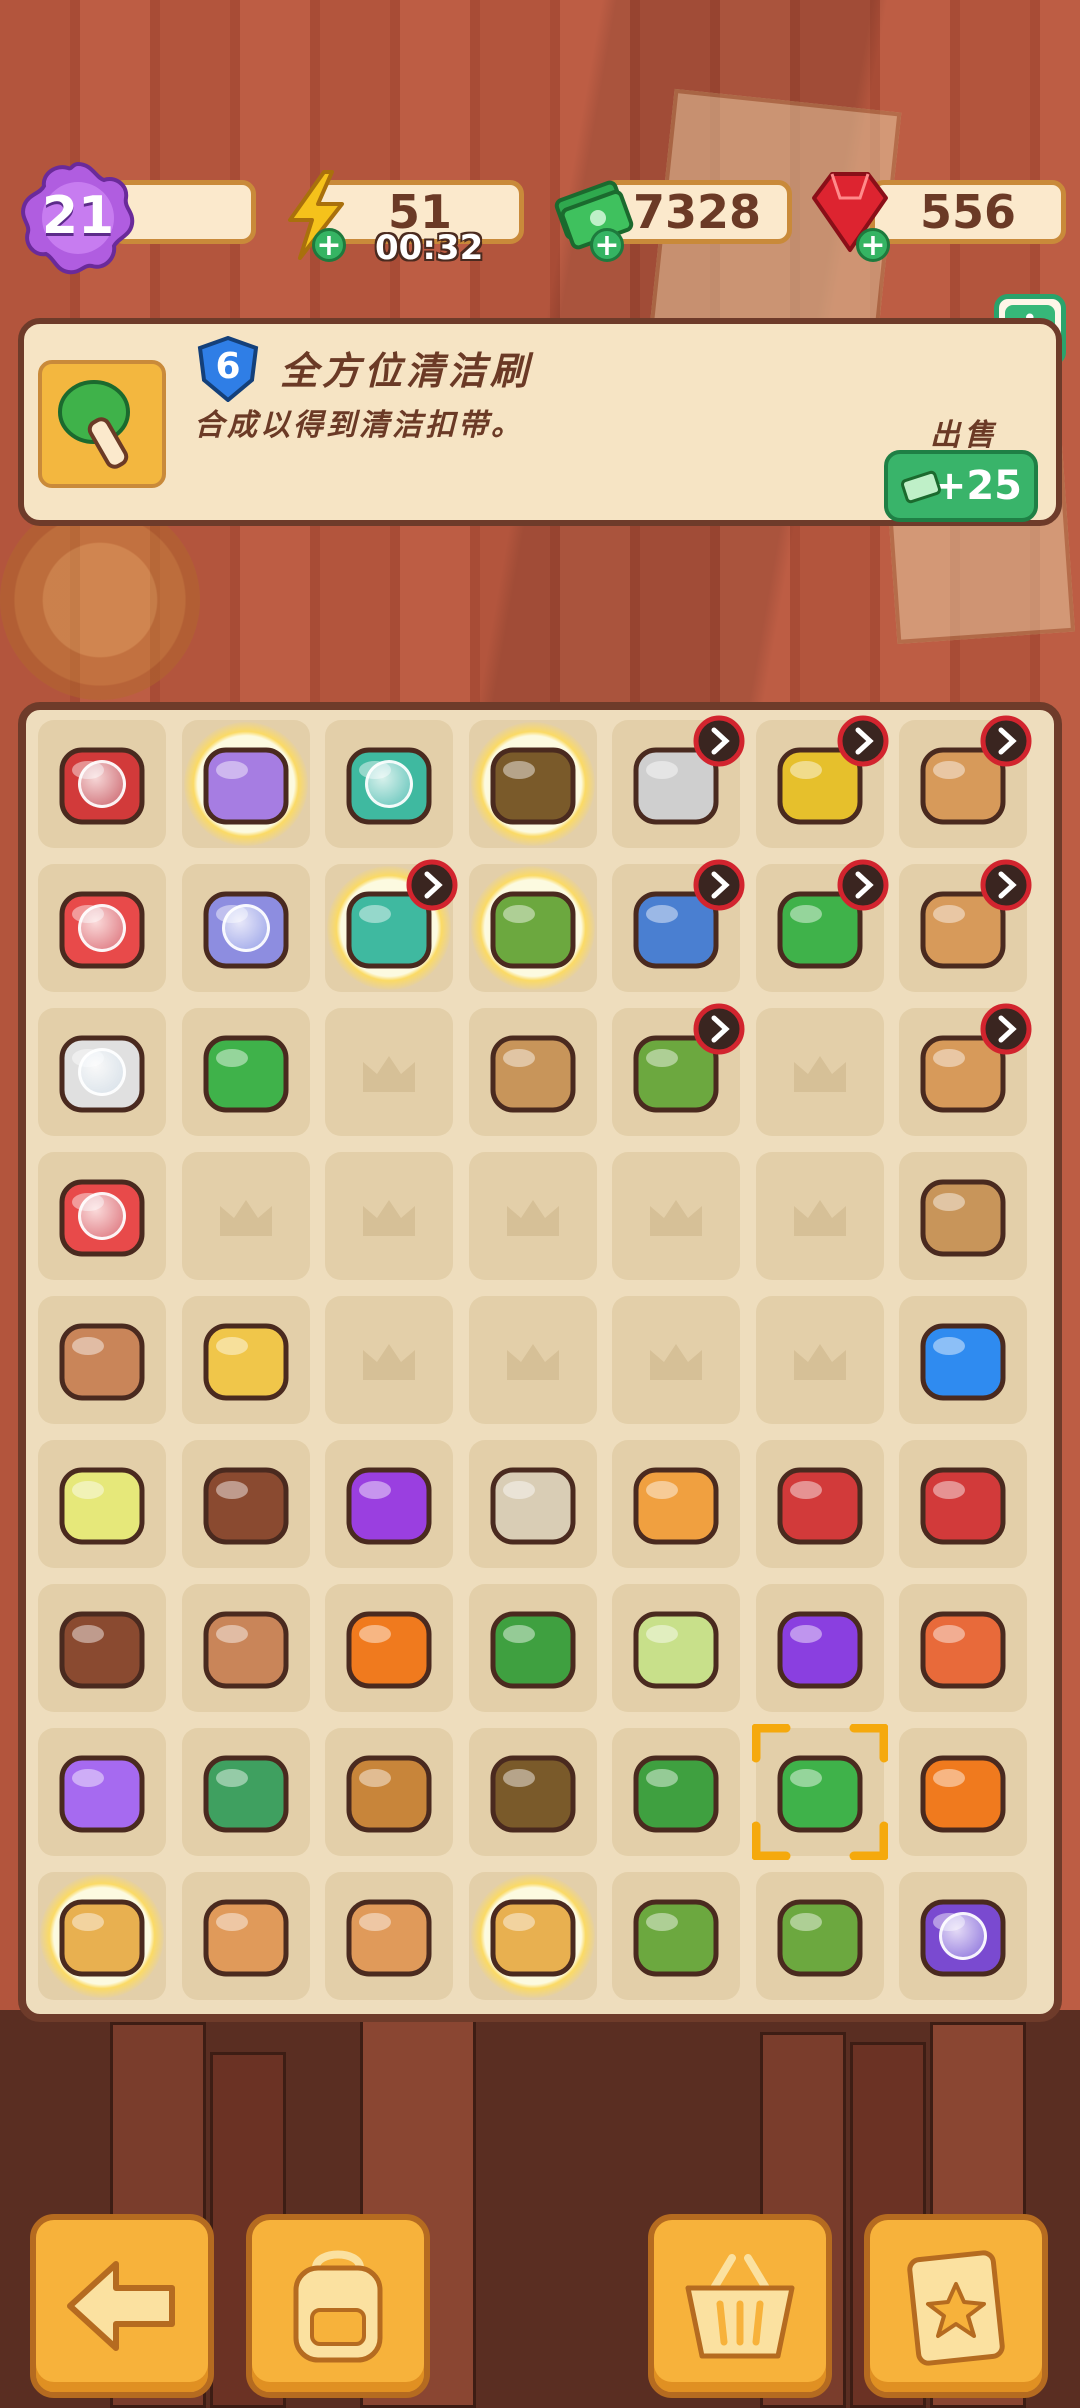 The height and width of the screenshot is (2408, 1080). Describe the element at coordinates (102, 424) in the screenshot. I see `selected-item-thumbnail` at that location.